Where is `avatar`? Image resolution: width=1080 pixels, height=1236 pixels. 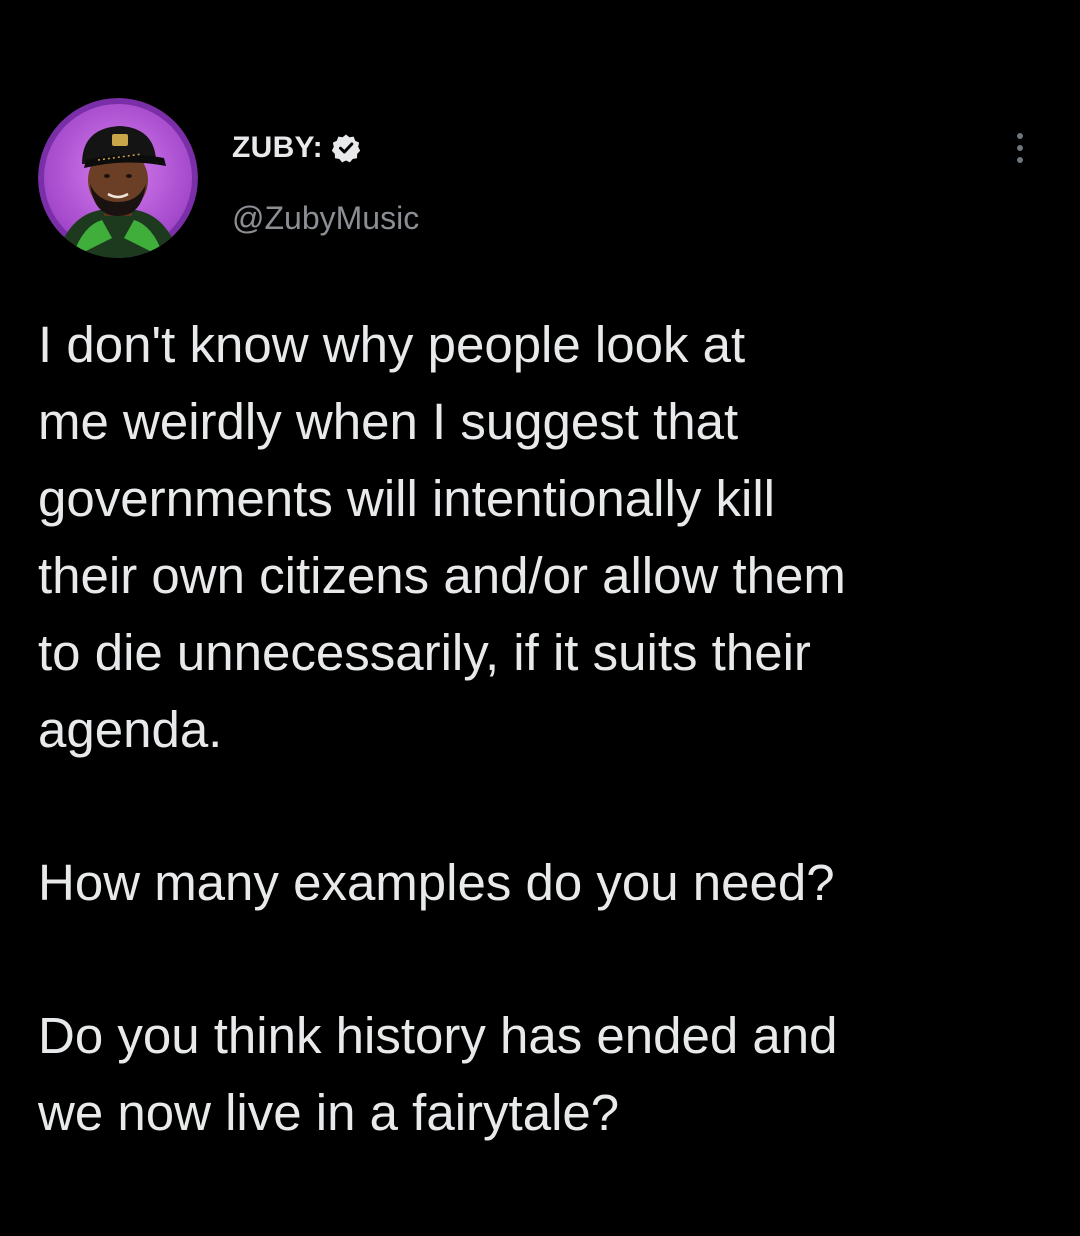
avatar is located at coordinates (118, 178).